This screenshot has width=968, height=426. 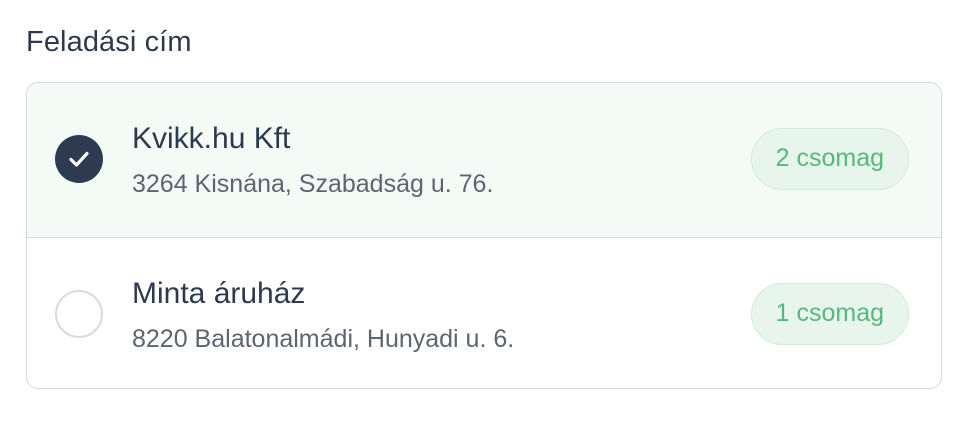 I want to click on package-count-badge: 1 csomag, so click(x=829, y=314).